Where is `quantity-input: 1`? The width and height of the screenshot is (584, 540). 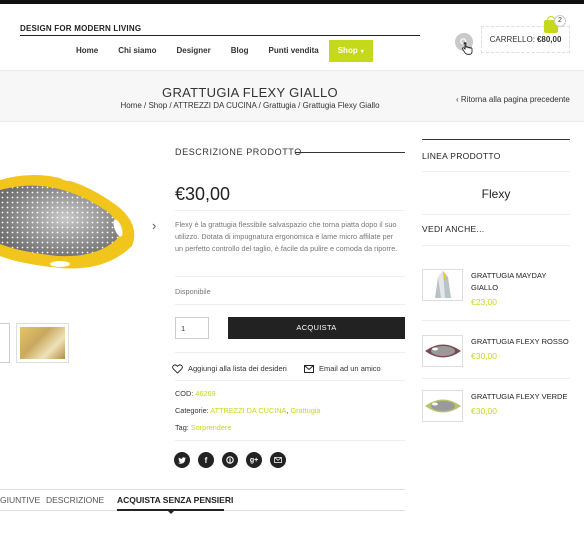 quantity-input: 1 is located at coordinates (192, 328).